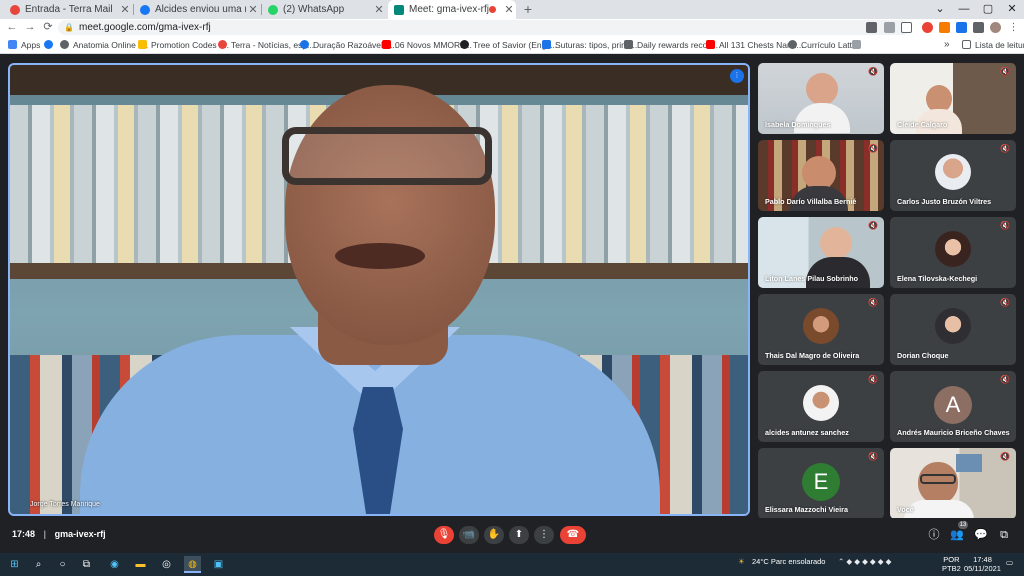 The height and width of the screenshot is (576, 1024). What do you see at coordinates (80, 534) in the screenshot?
I see `meeting-code: gma-ivex-rfj` at bounding box center [80, 534].